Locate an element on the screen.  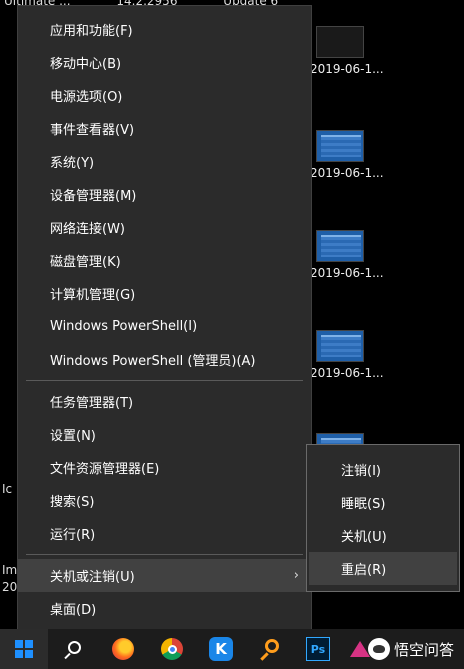
taskbar-search-button is located at coordinates (72, 649).